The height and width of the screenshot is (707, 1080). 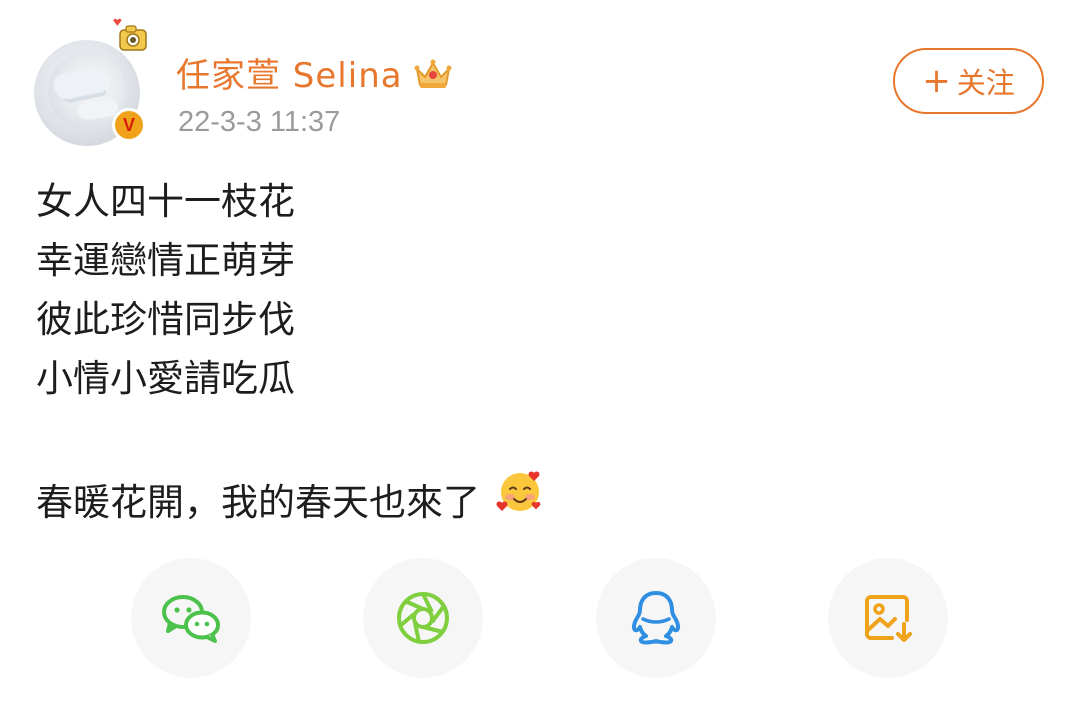 I want to click on moments-icon, so click(x=423, y=618).